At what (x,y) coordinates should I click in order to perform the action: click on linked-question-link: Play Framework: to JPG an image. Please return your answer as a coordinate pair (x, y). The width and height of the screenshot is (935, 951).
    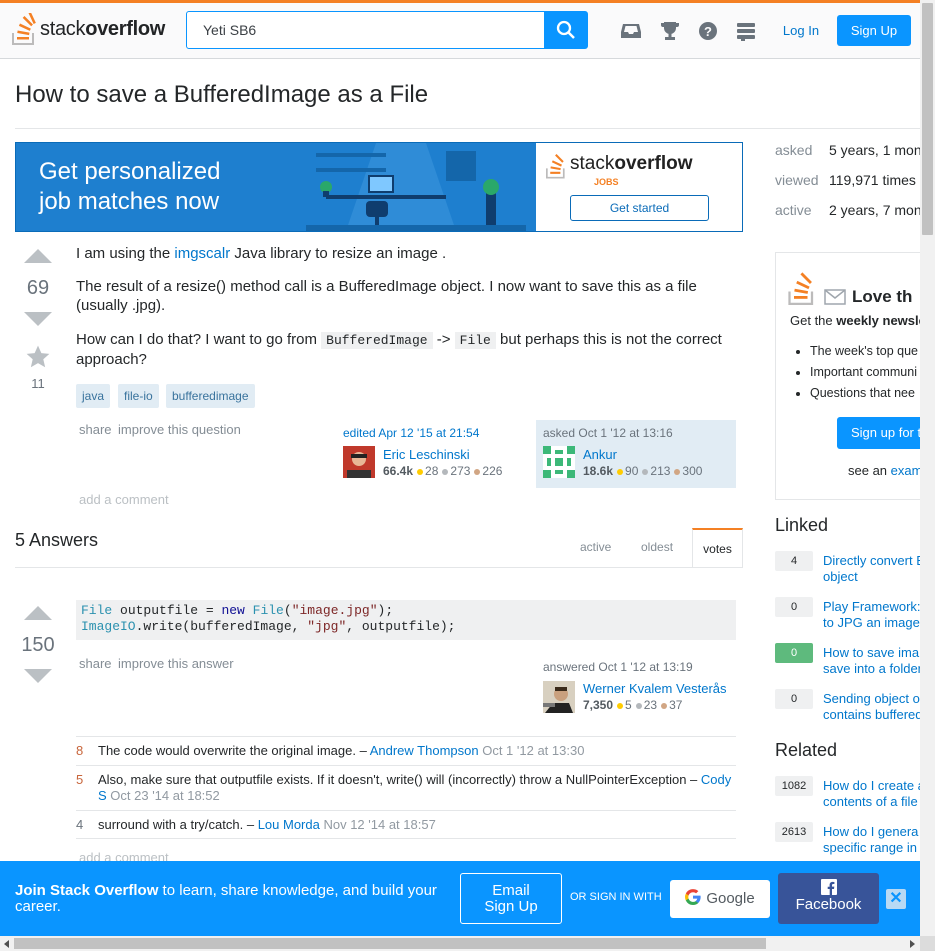
    Looking at the image, I should click on (872, 615).